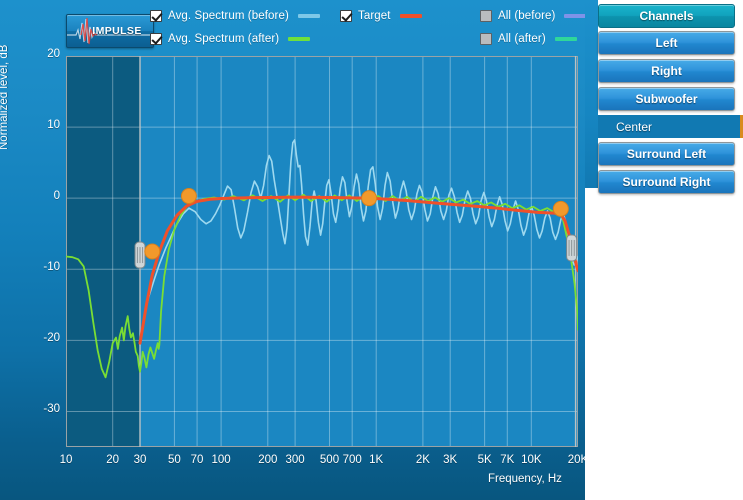  I want to click on legend-item-all-before: All (before), so click(533, 15).